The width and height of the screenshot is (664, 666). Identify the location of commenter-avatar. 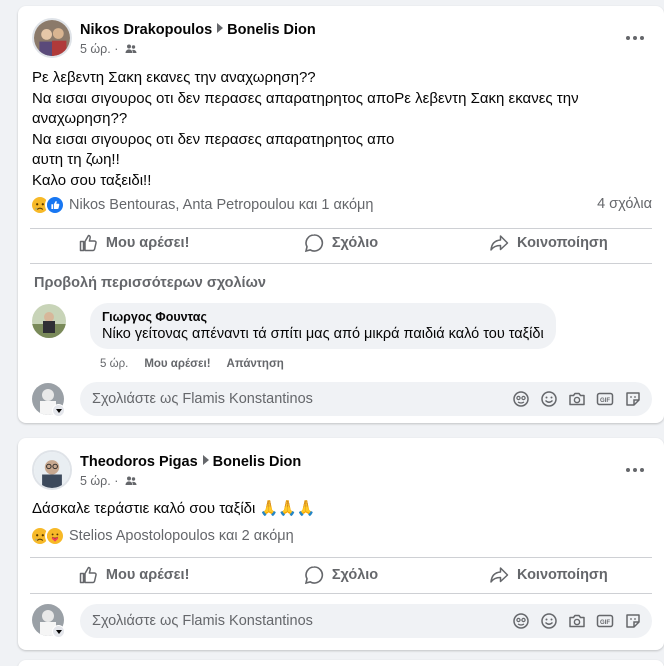
(49, 321).